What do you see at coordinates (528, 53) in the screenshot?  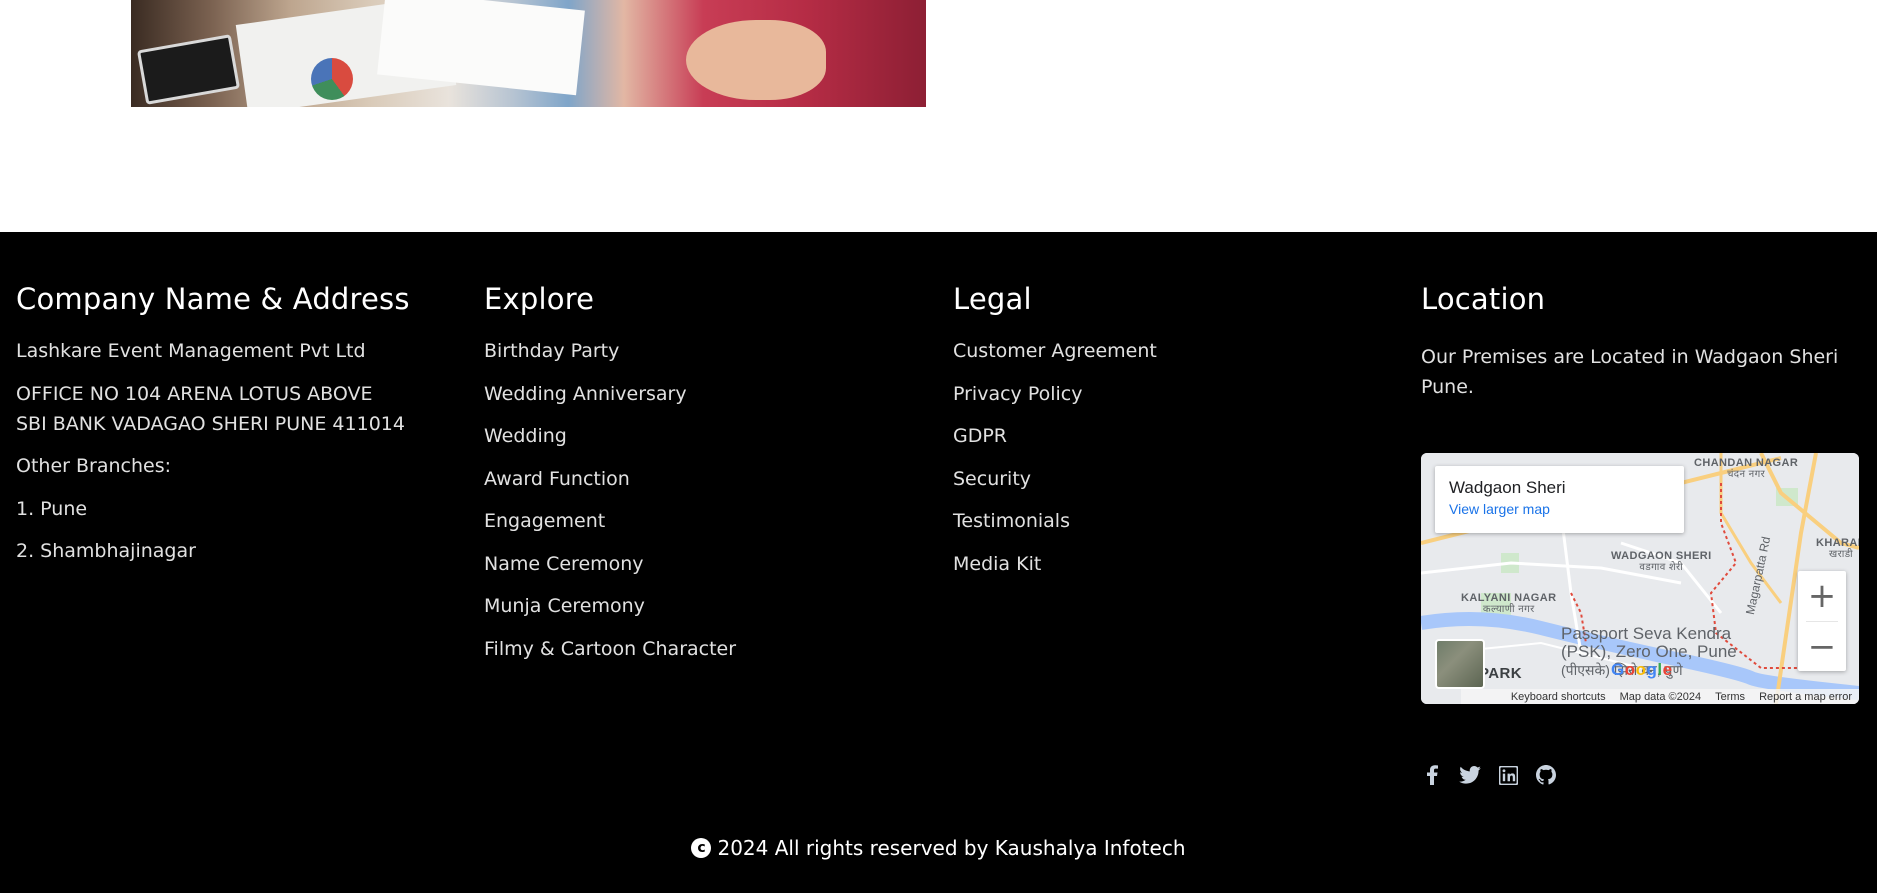 I see `event-photo` at bounding box center [528, 53].